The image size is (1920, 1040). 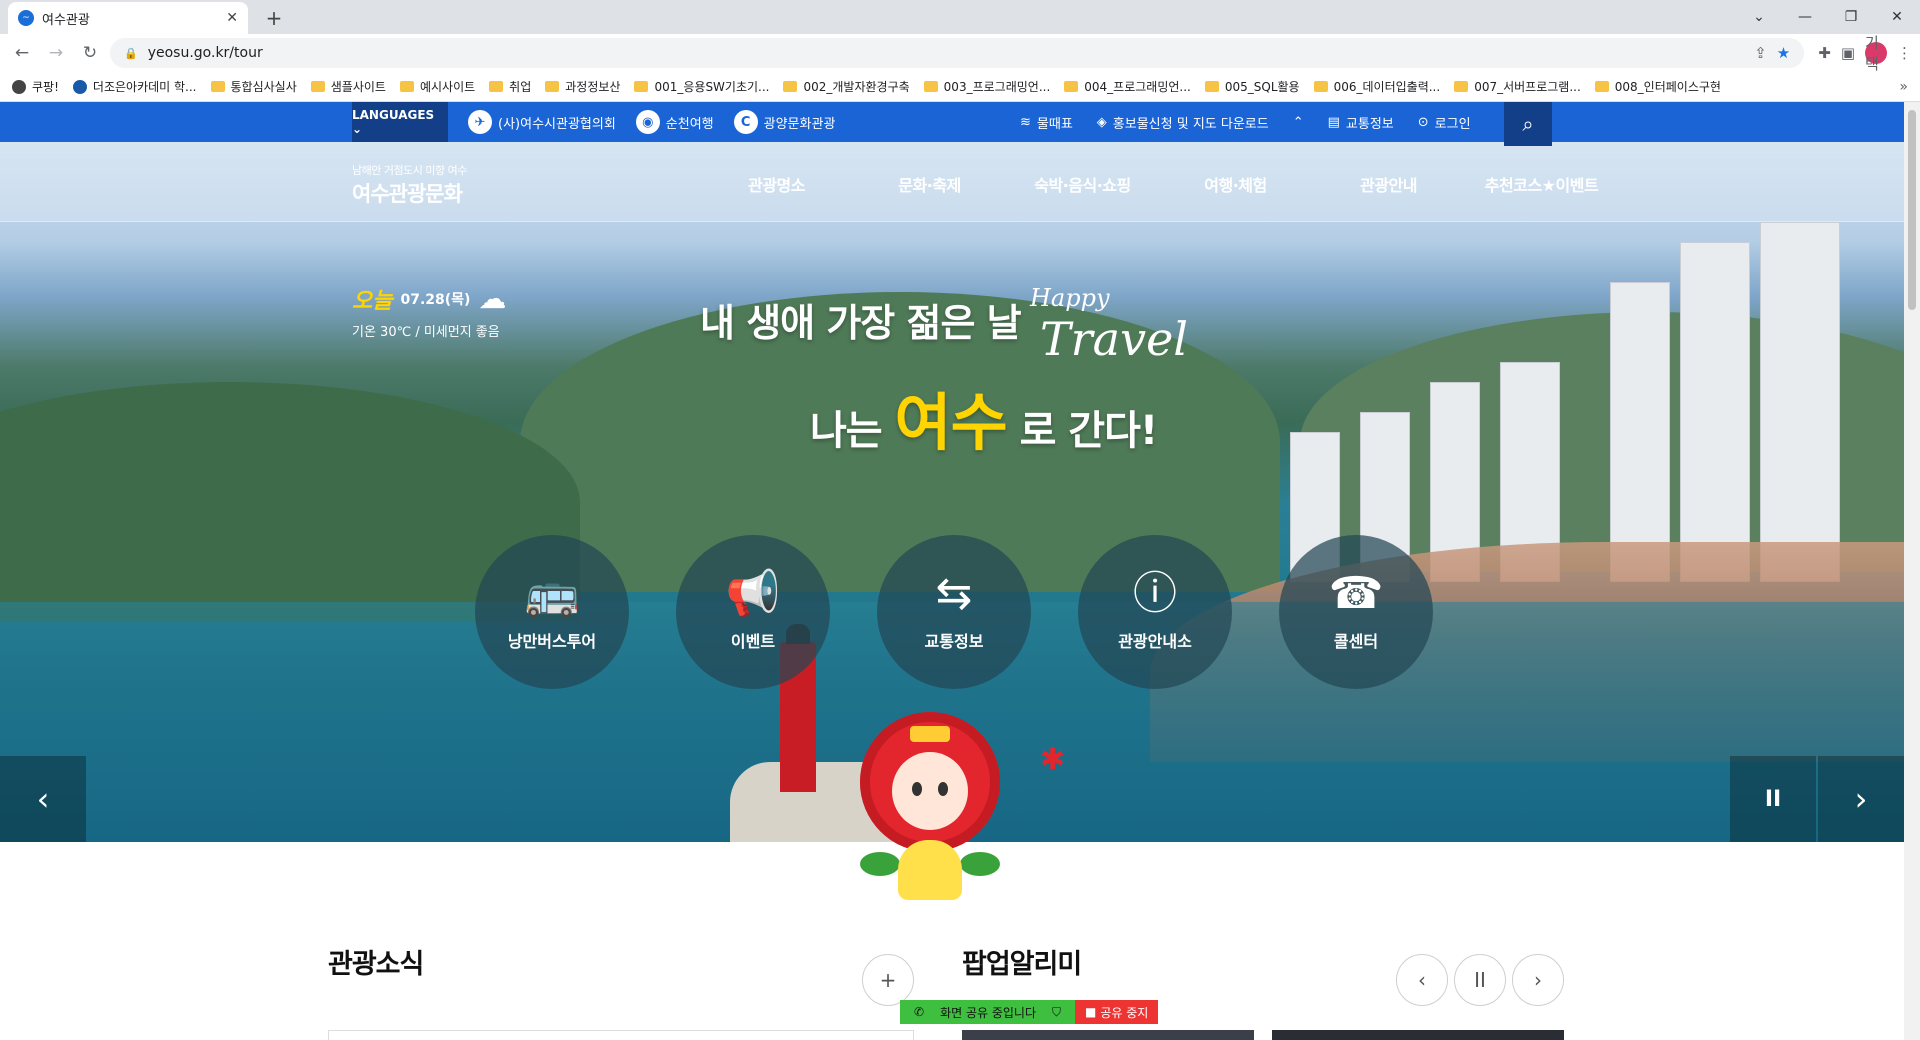 I want to click on bookmark-item: 002_개발자환경구축, so click(x=846, y=86).